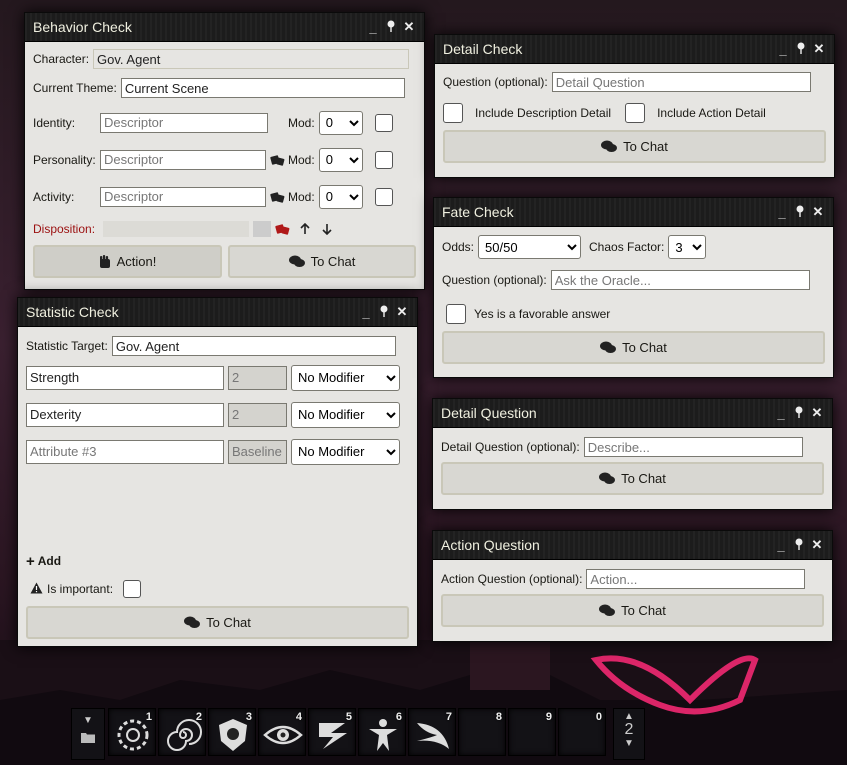 The image size is (847, 765). I want to click on odds-select: 50/50, so click(530, 247).